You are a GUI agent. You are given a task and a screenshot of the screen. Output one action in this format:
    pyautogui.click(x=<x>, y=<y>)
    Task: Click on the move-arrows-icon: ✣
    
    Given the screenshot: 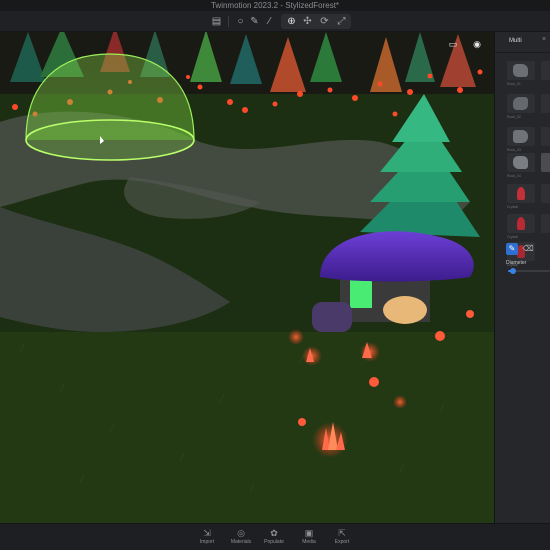 What is the action you would take?
    pyautogui.click(x=307, y=21)
    